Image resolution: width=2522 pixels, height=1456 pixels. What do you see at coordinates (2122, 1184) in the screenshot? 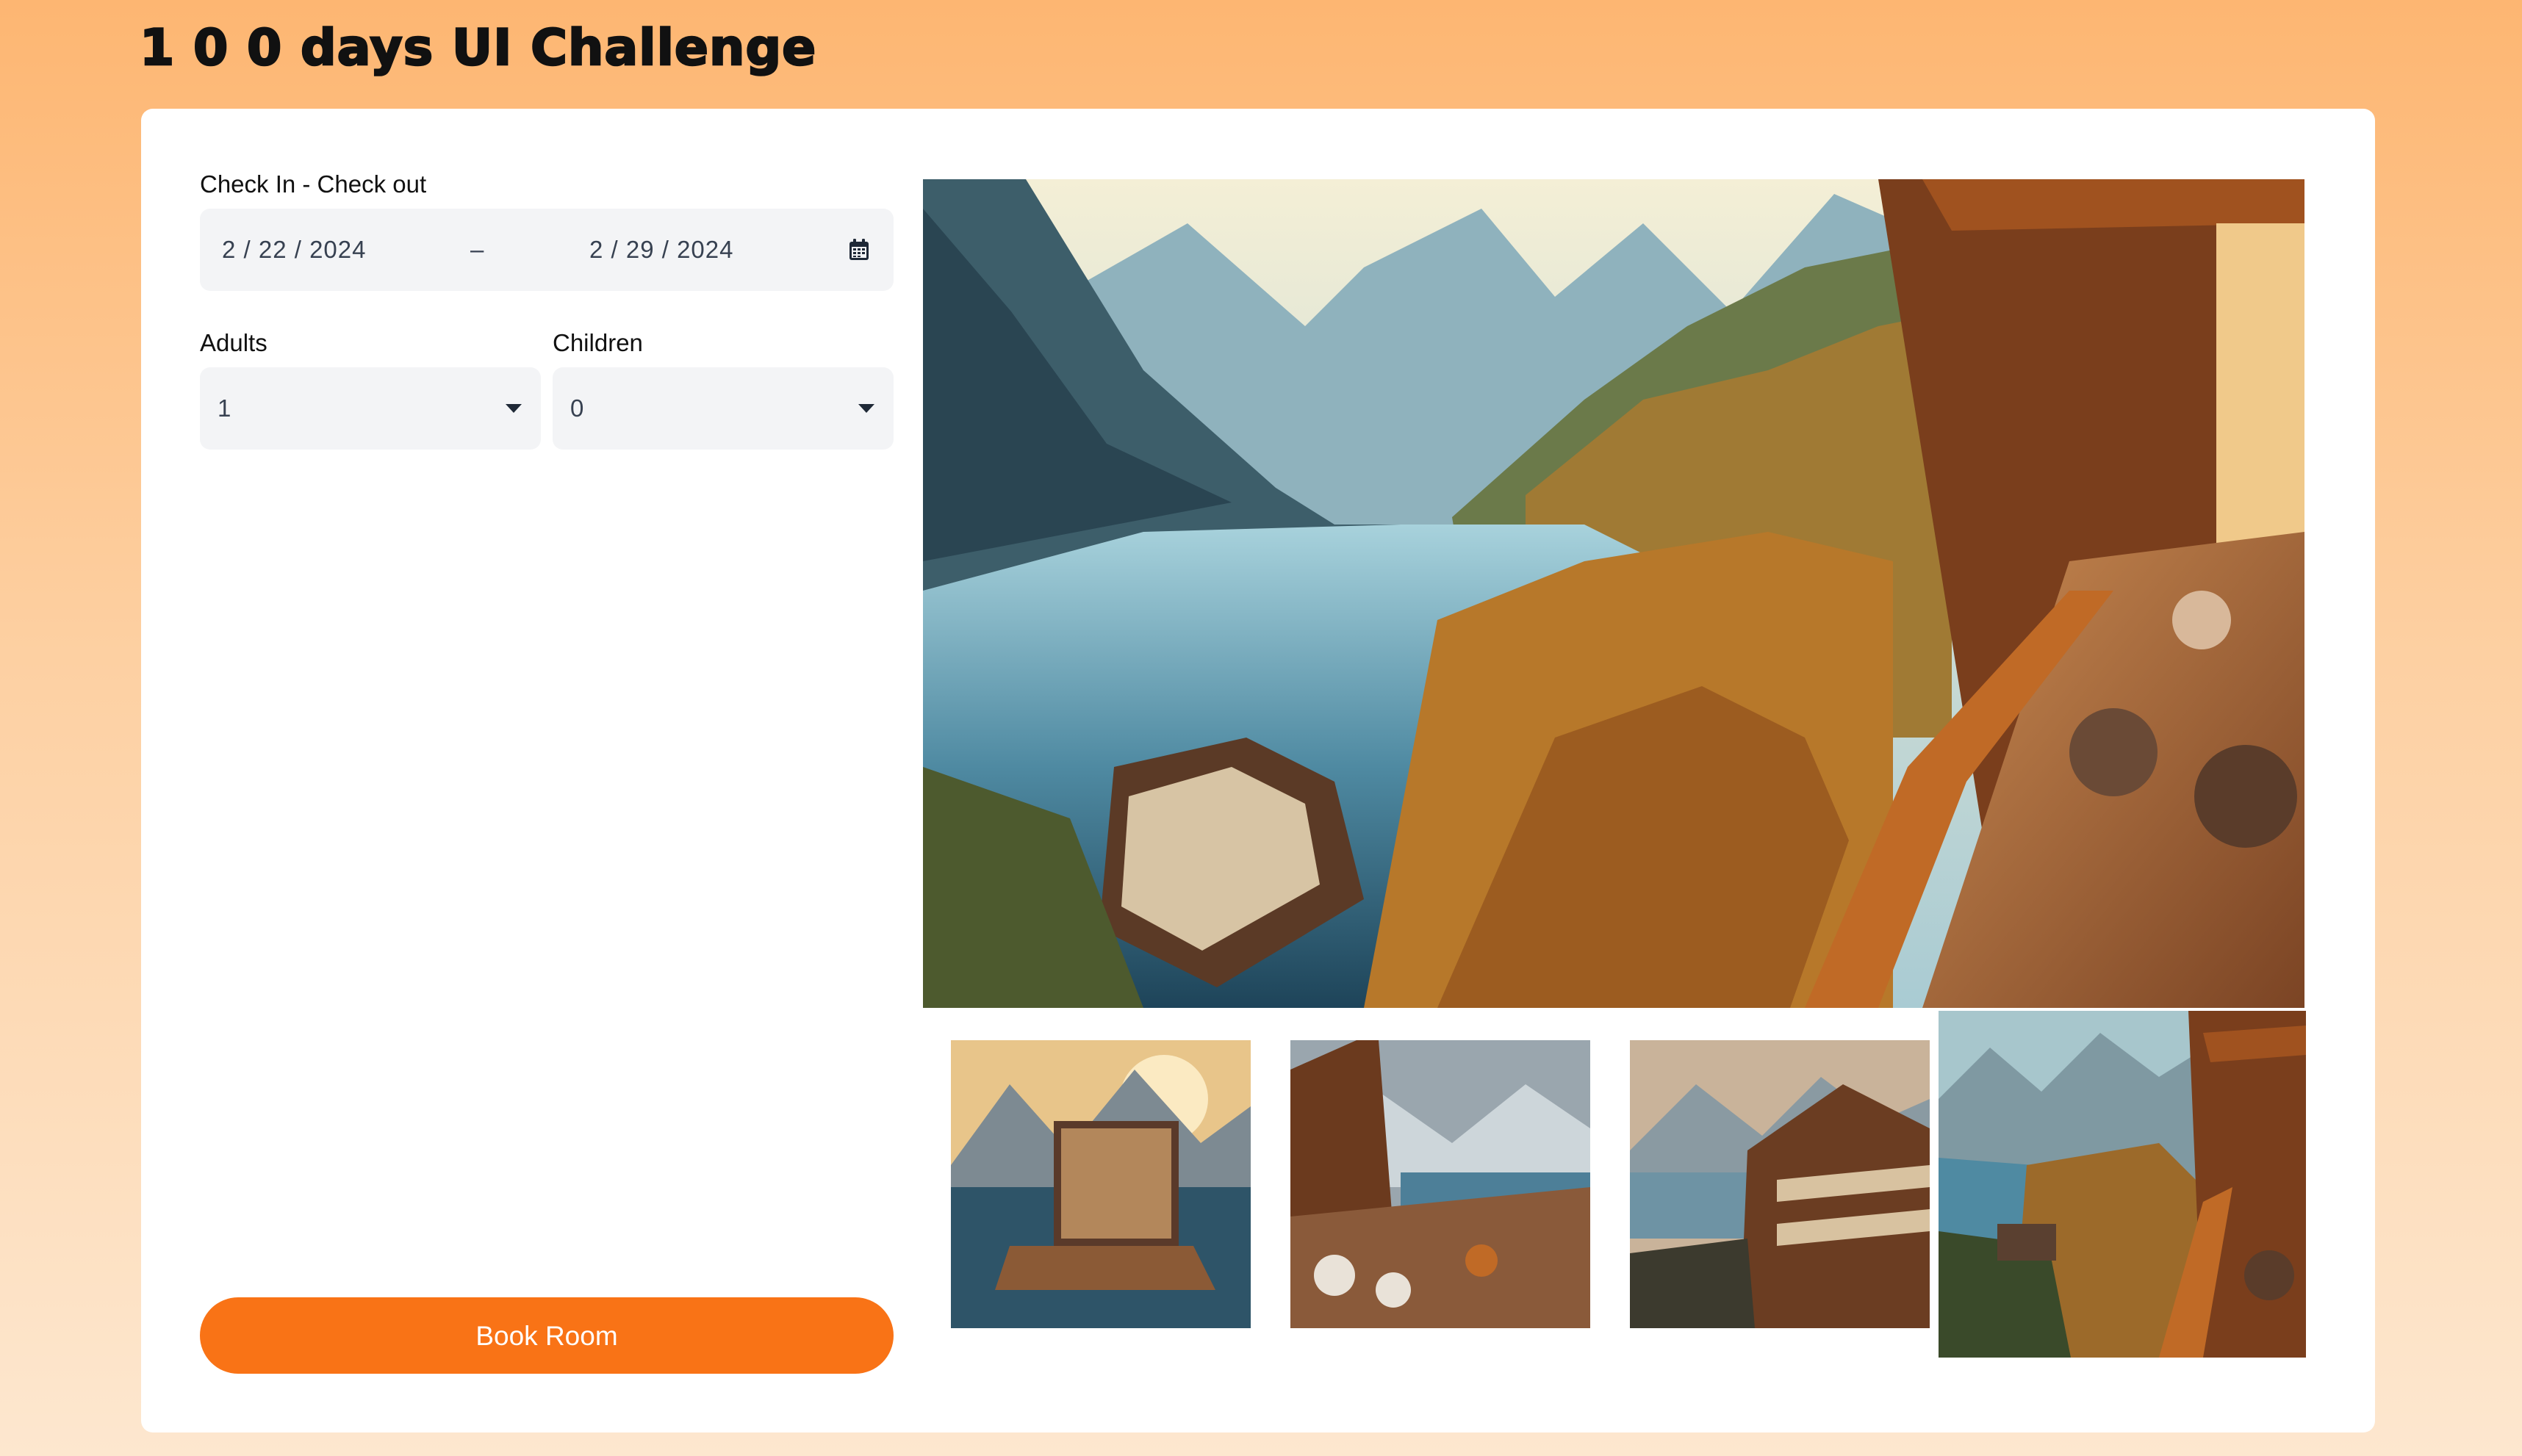
I see `gallery-thumbnail-4-selected` at bounding box center [2122, 1184].